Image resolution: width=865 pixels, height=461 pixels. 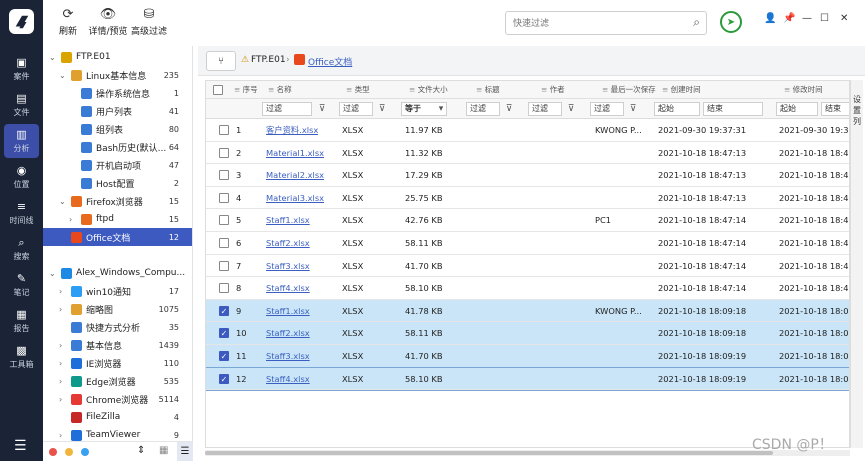 What do you see at coordinates (553, 90) in the screenshot?
I see `column-header: ≡ 作者` at bounding box center [553, 90].